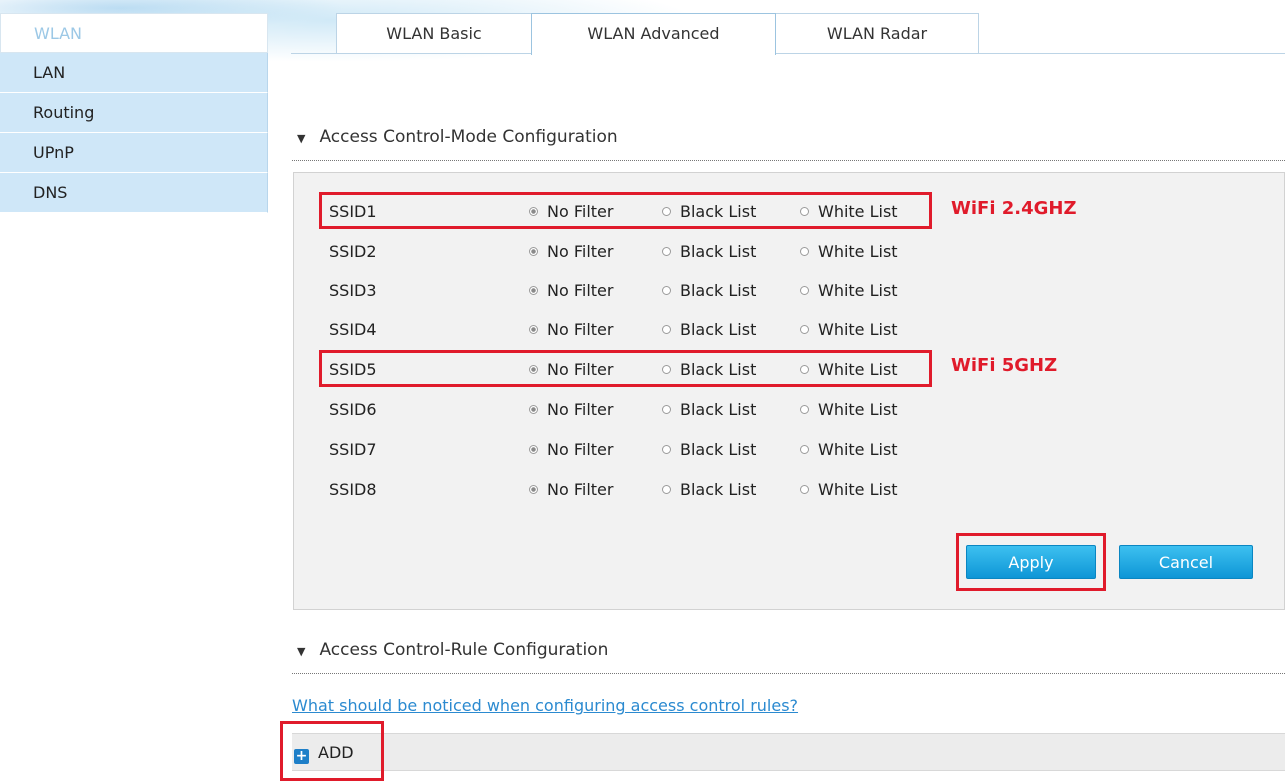 Image resolution: width=1285 pixels, height=781 pixels. I want to click on rule-section-header: ▼ Access Control-Rule Configuration, so click(452, 650).